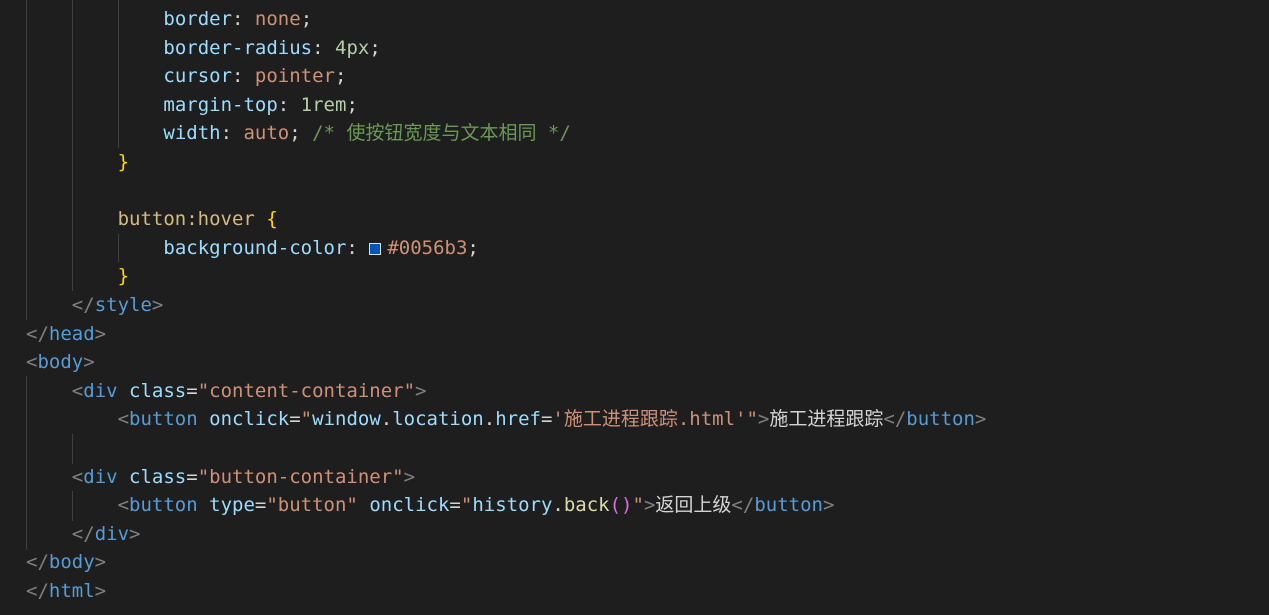  Describe the element at coordinates (238, 47) in the screenshot. I see `code-token: border-radius` at that location.